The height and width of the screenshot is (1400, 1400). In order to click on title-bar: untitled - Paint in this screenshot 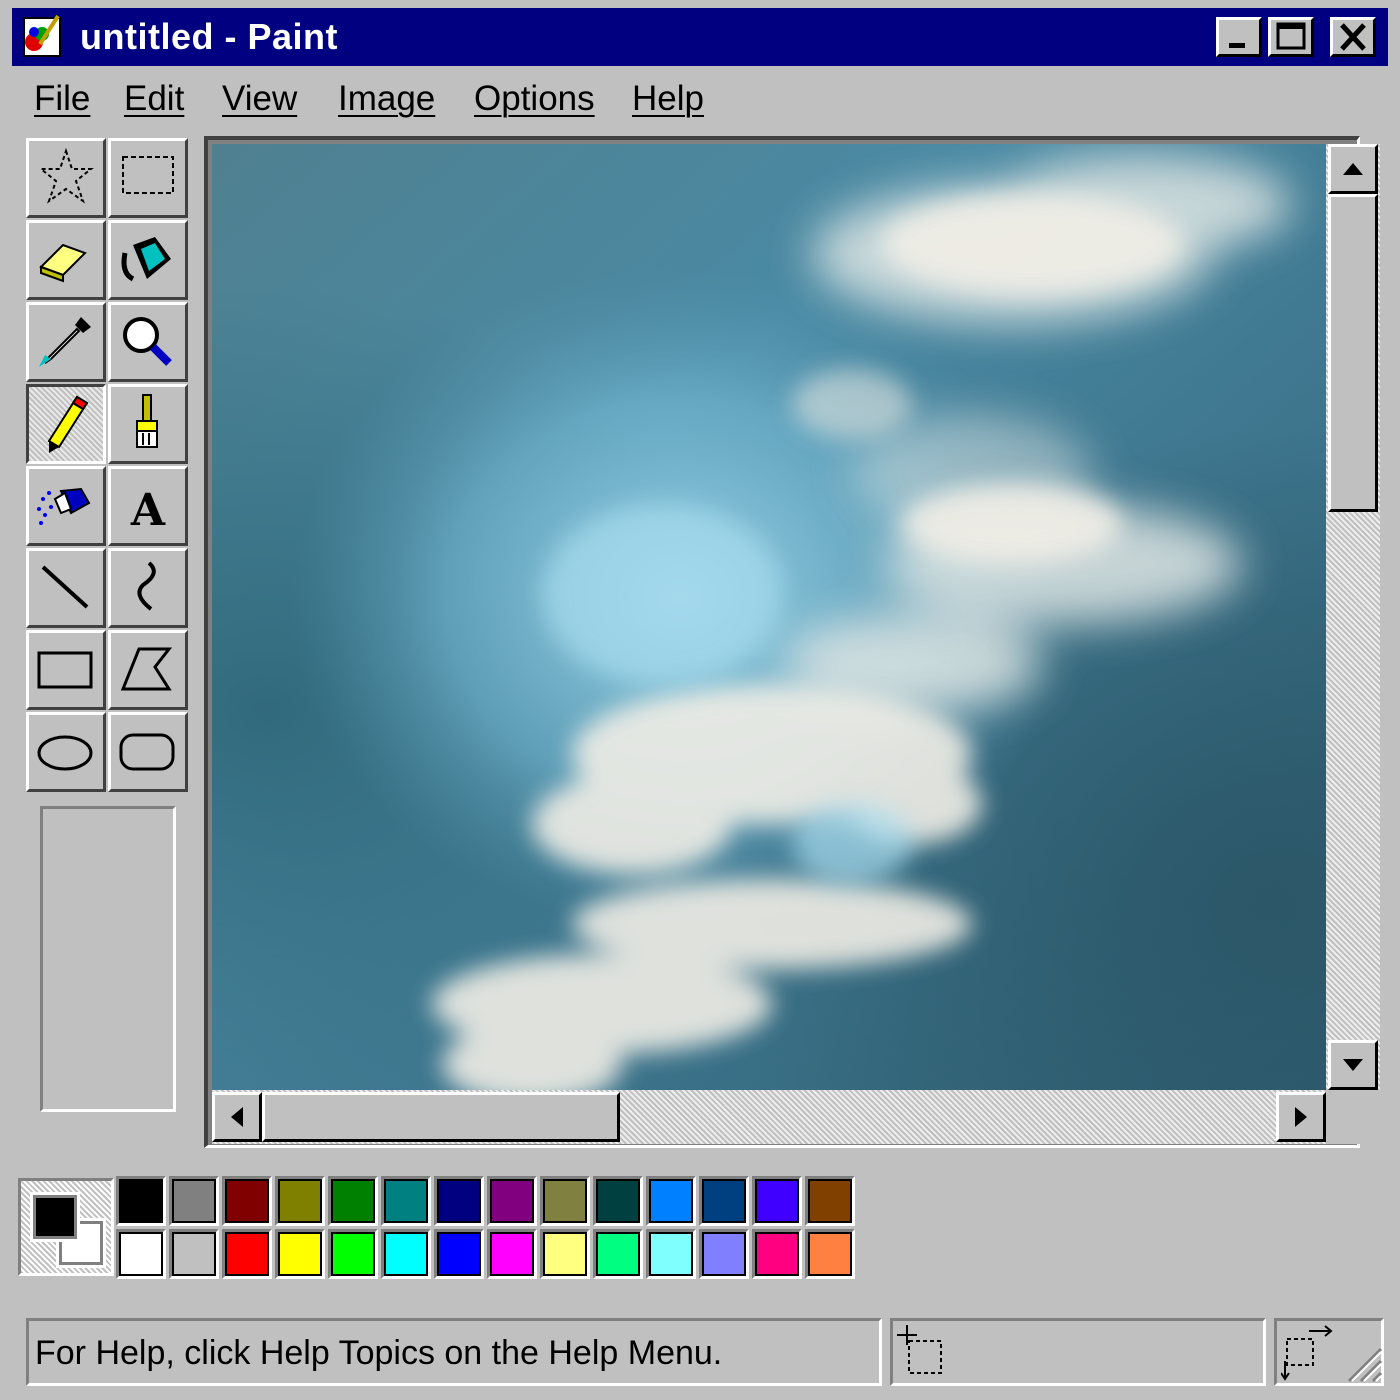, I will do `click(700, 37)`.